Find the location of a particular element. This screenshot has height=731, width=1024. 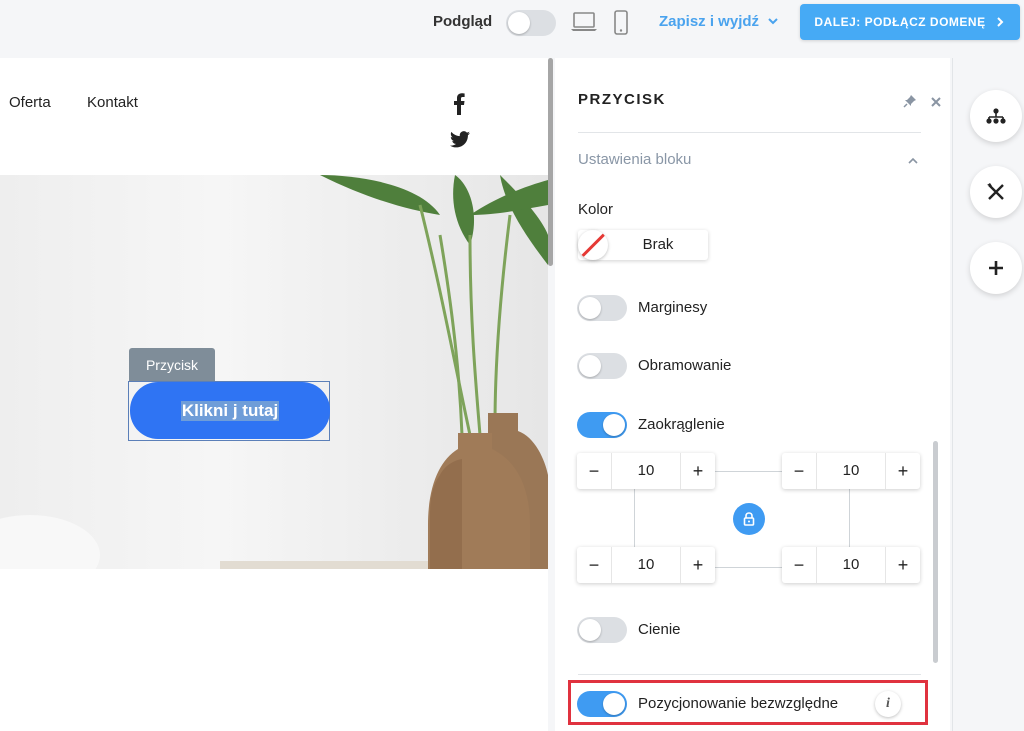

radius-top-left-stepper: − 10 + is located at coordinates (646, 471).